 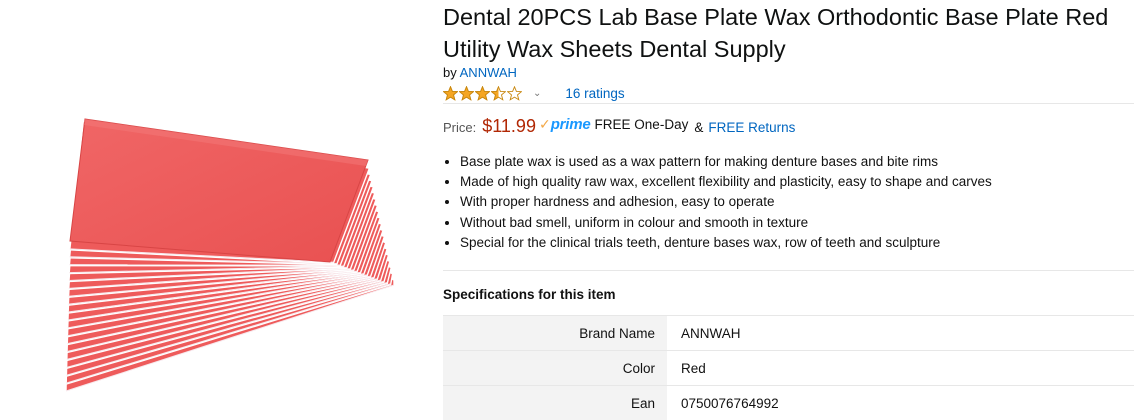 What do you see at coordinates (488, 72) in the screenshot?
I see `brand-link: ANNWAH` at bounding box center [488, 72].